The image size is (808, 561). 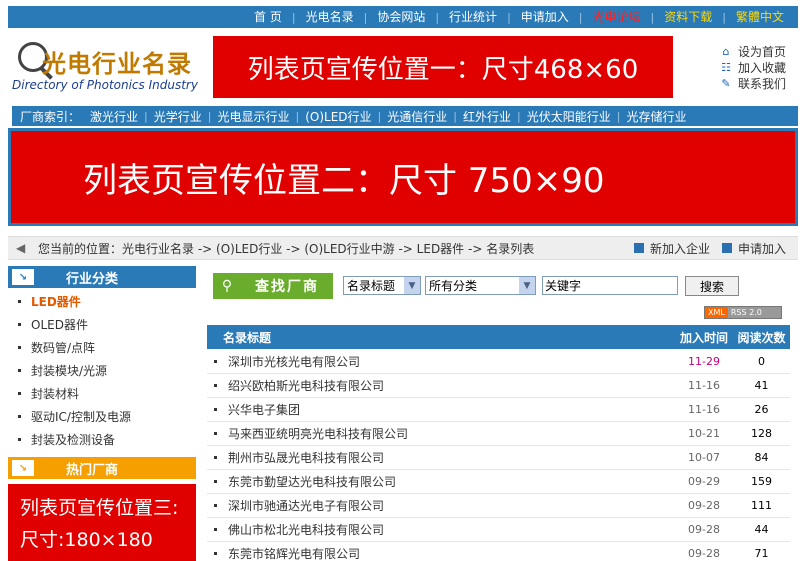 I want to click on nav-directory: 光电名录, so click(x=330, y=17).